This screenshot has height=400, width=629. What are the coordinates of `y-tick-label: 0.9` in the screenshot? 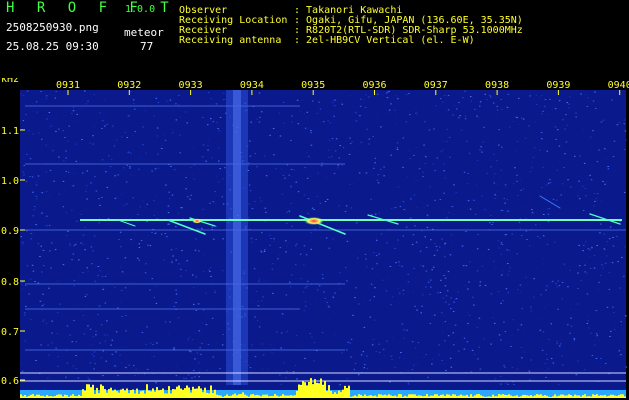 It's located at (10, 231).